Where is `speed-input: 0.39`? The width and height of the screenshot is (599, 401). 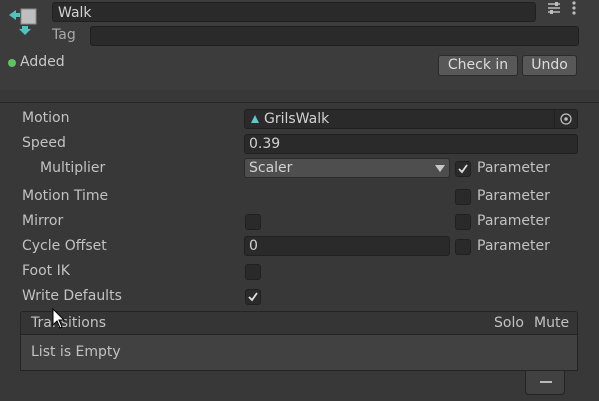
speed-input: 0.39 is located at coordinates (411, 144).